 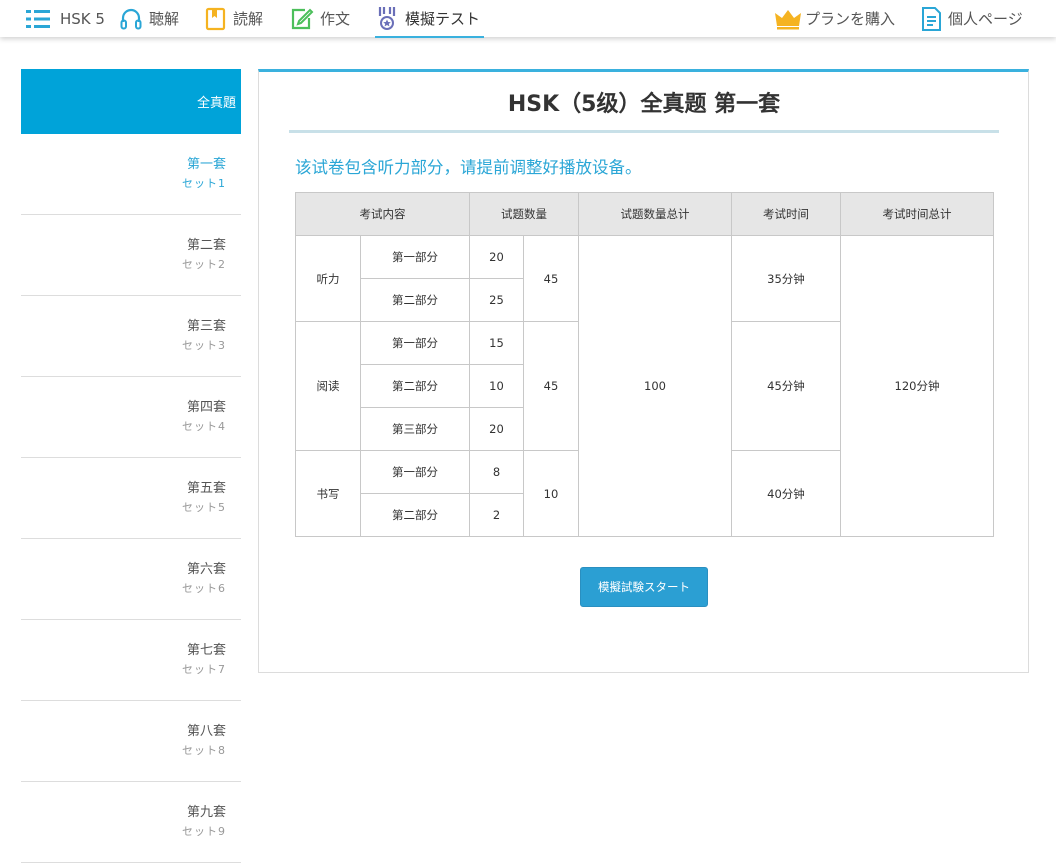 I want to click on start-mock-test-button: 模擬試験スタート, so click(x=644, y=587).